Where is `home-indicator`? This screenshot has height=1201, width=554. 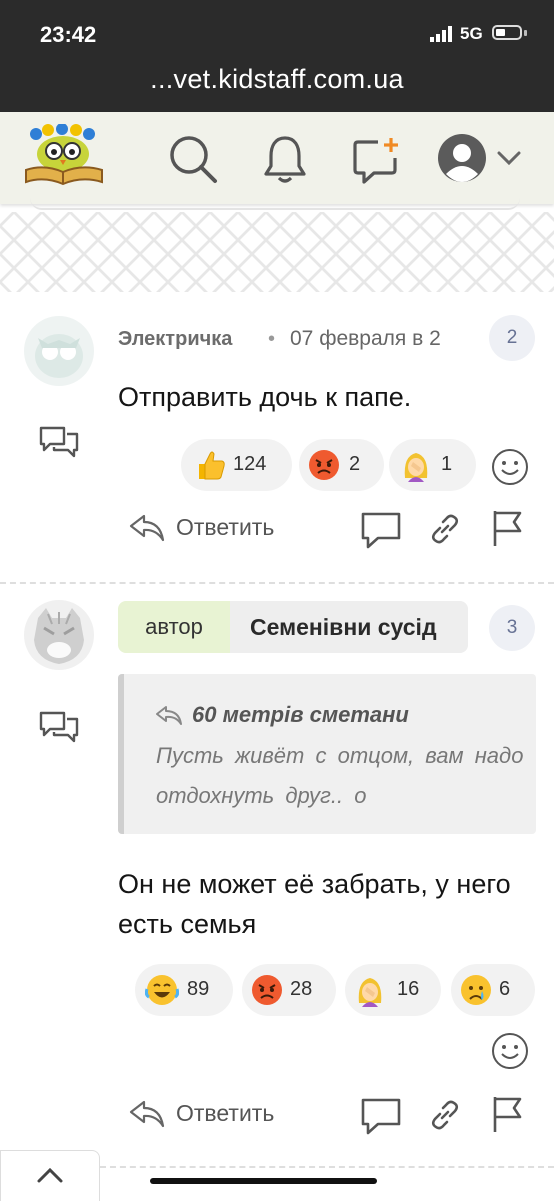 home-indicator is located at coordinates (263, 1181).